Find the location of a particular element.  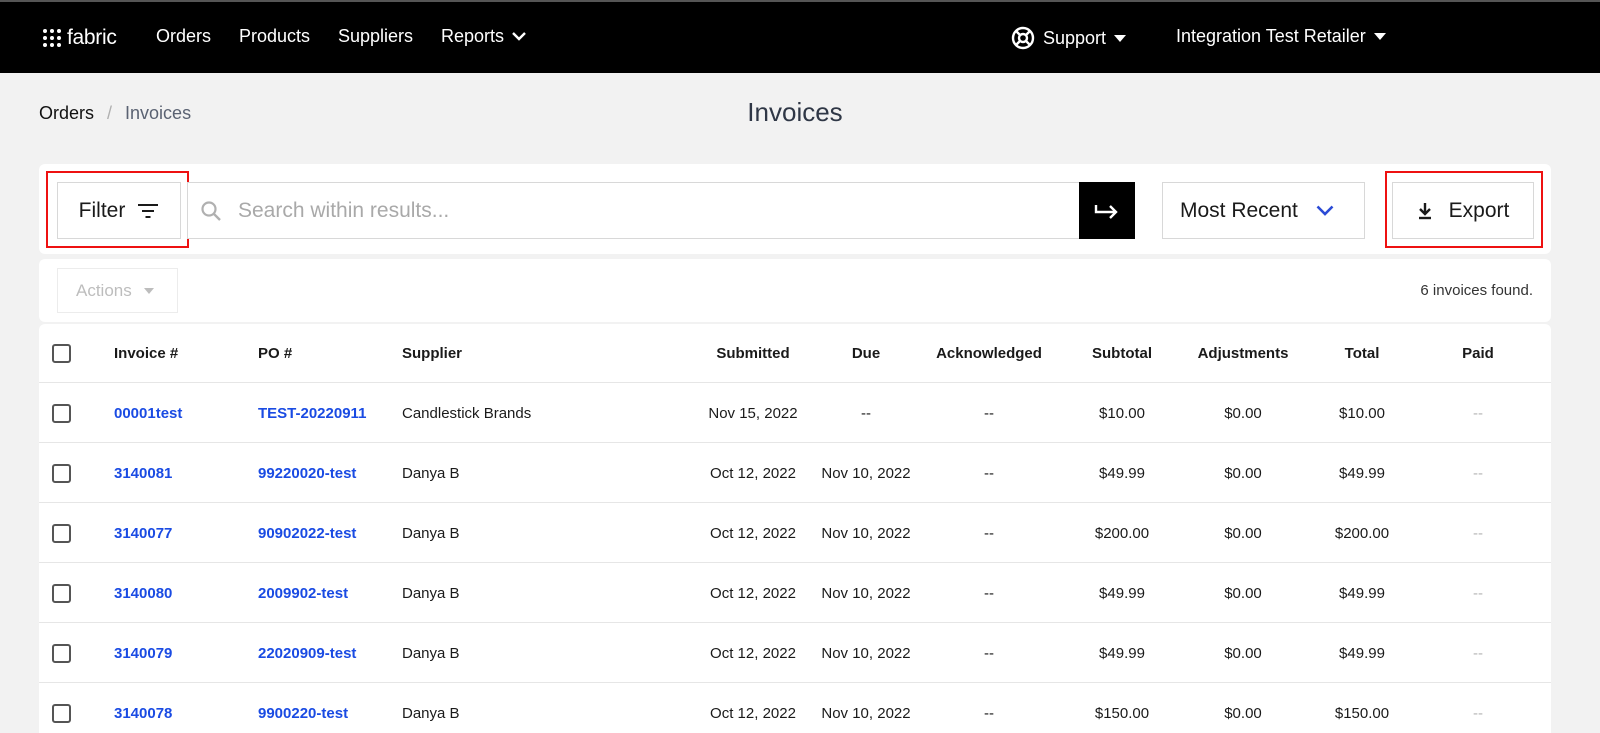

search-input is located at coordinates (658, 210).